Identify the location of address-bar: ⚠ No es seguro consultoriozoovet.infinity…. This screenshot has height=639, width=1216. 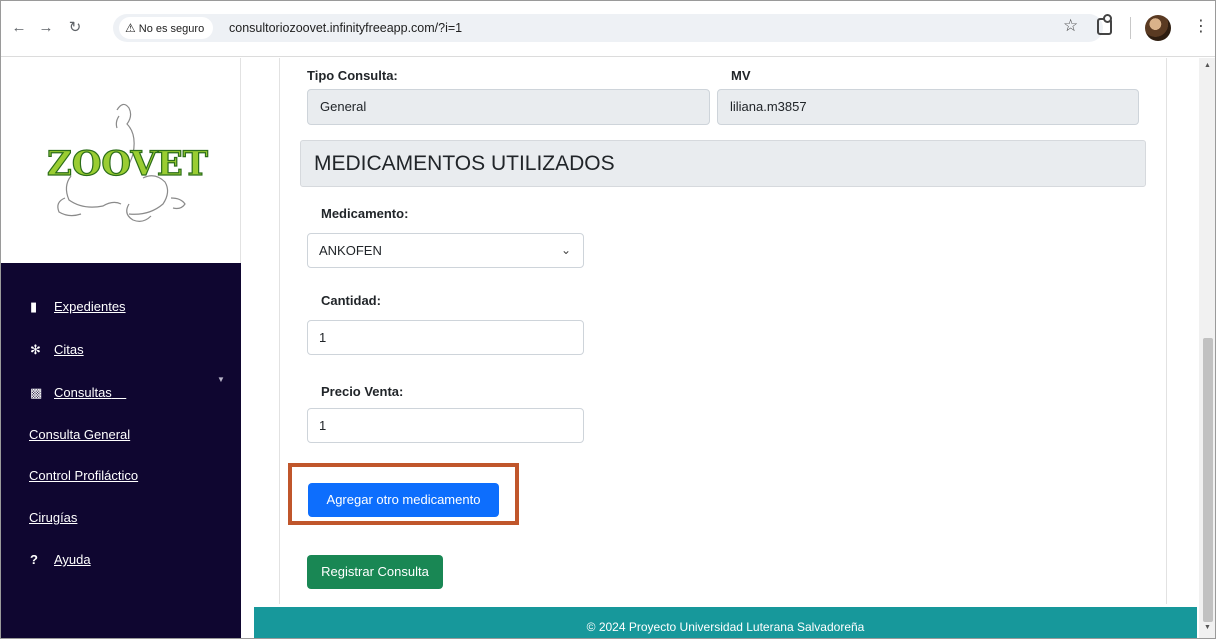
(608, 28).